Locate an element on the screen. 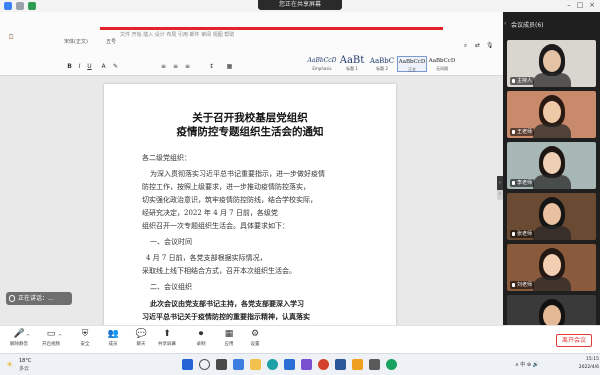  participants-title: 会议成员(6) is located at coordinates (527, 25).